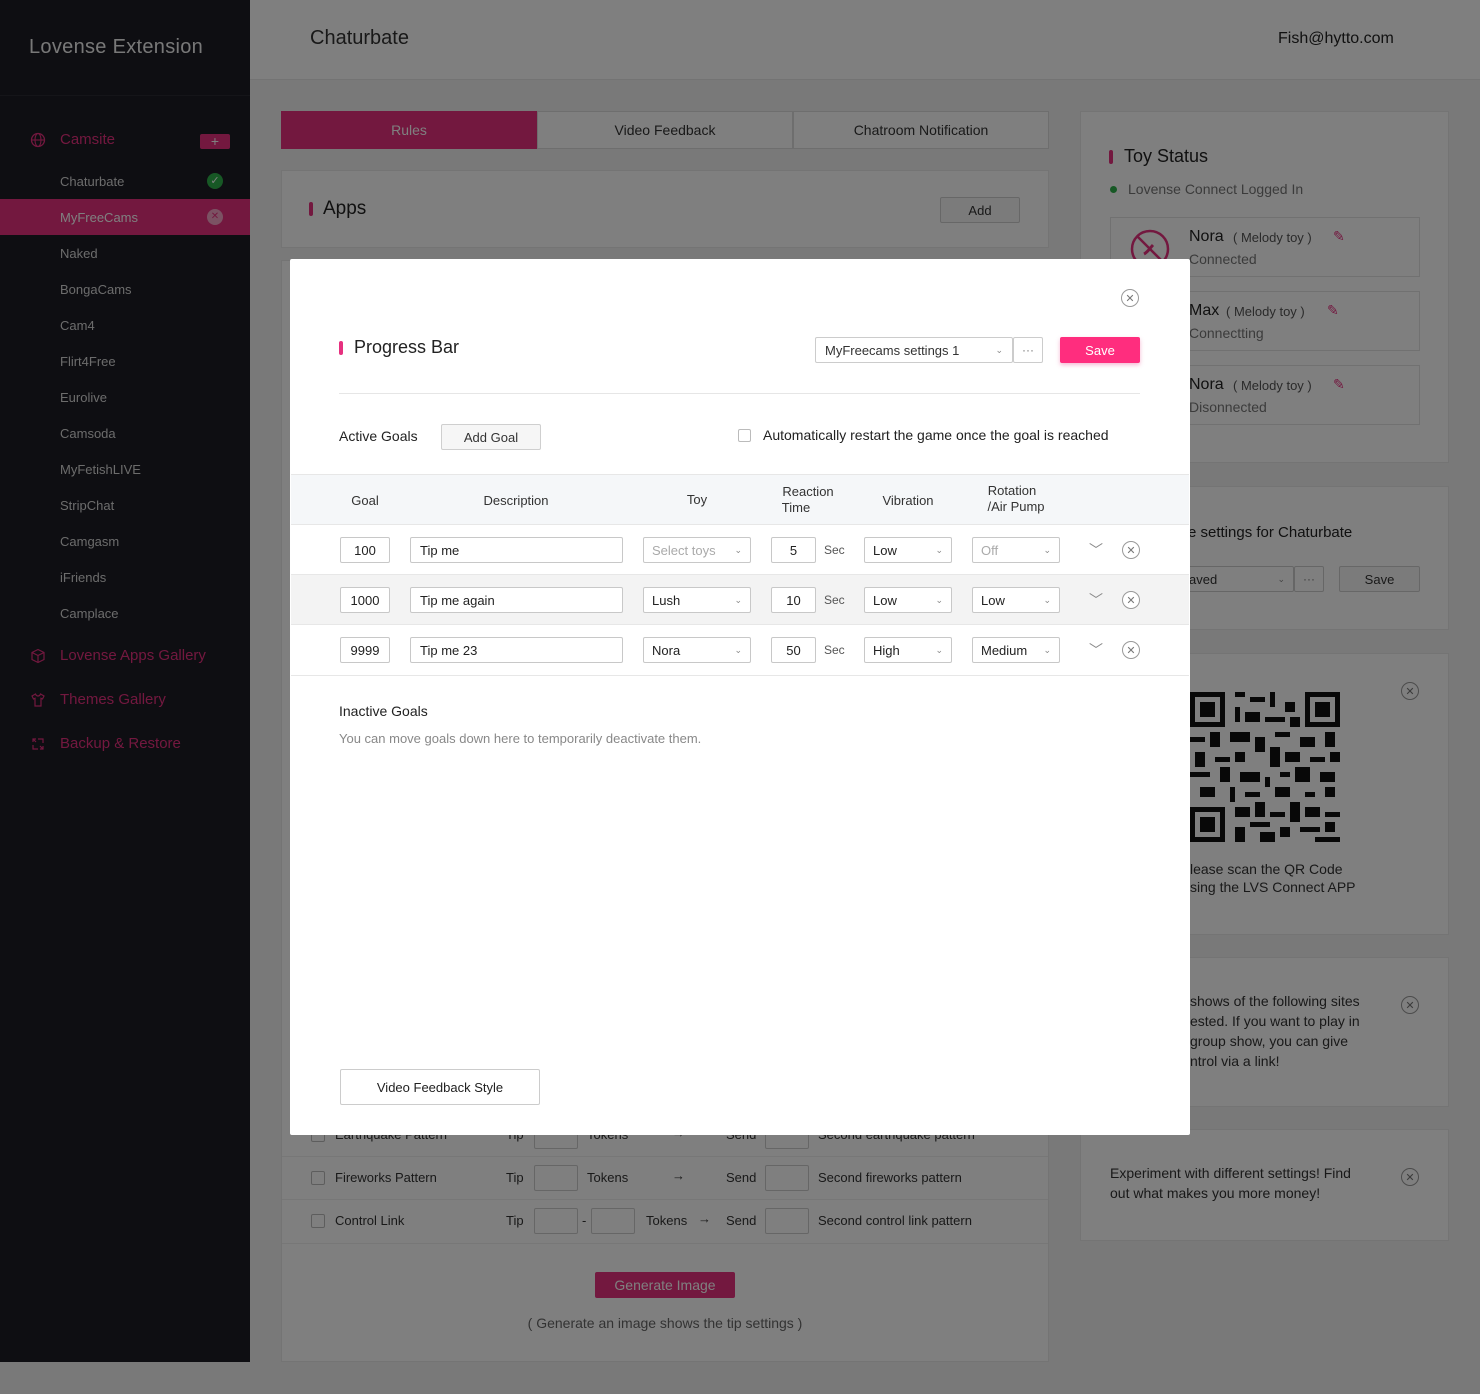  What do you see at coordinates (697, 499) in the screenshot?
I see `col-toy: Toy` at bounding box center [697, 499].